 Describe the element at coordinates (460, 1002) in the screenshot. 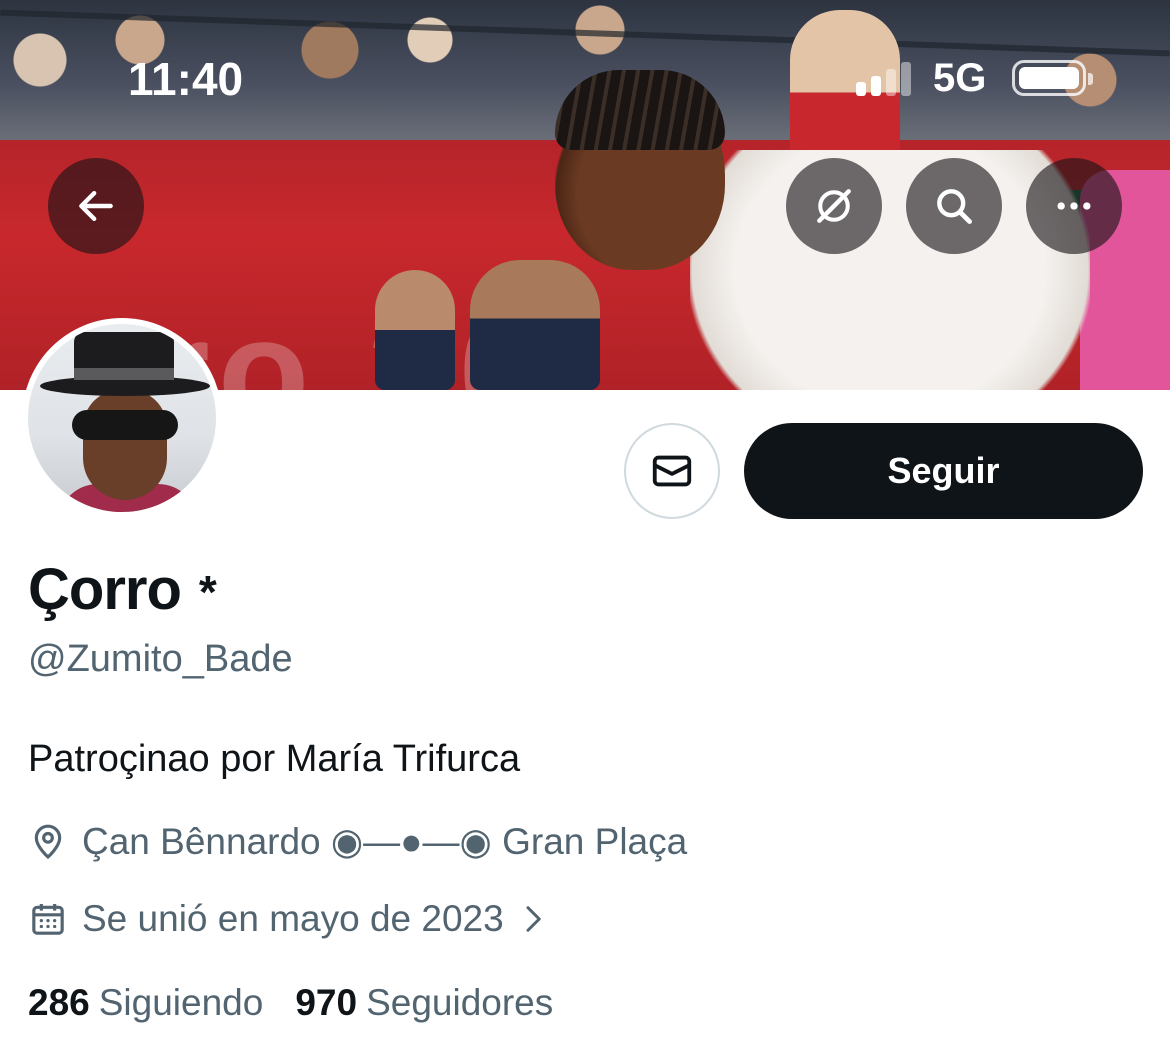

I see `followers-label: Seguidores` at that location.